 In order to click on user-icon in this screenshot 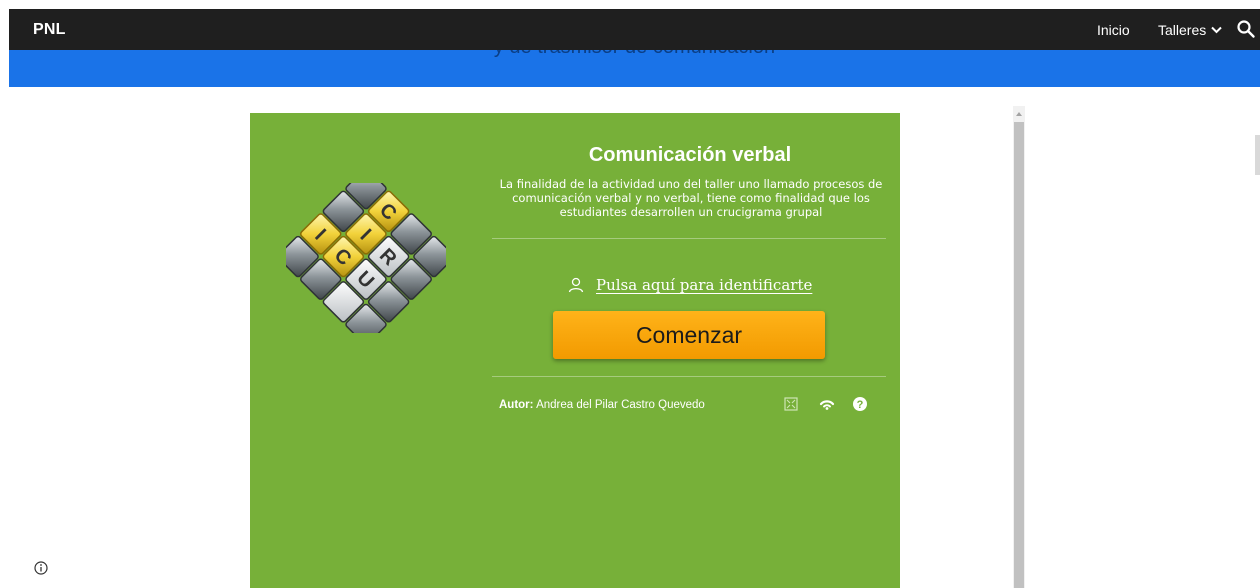, I will do `click(576, 285)`.